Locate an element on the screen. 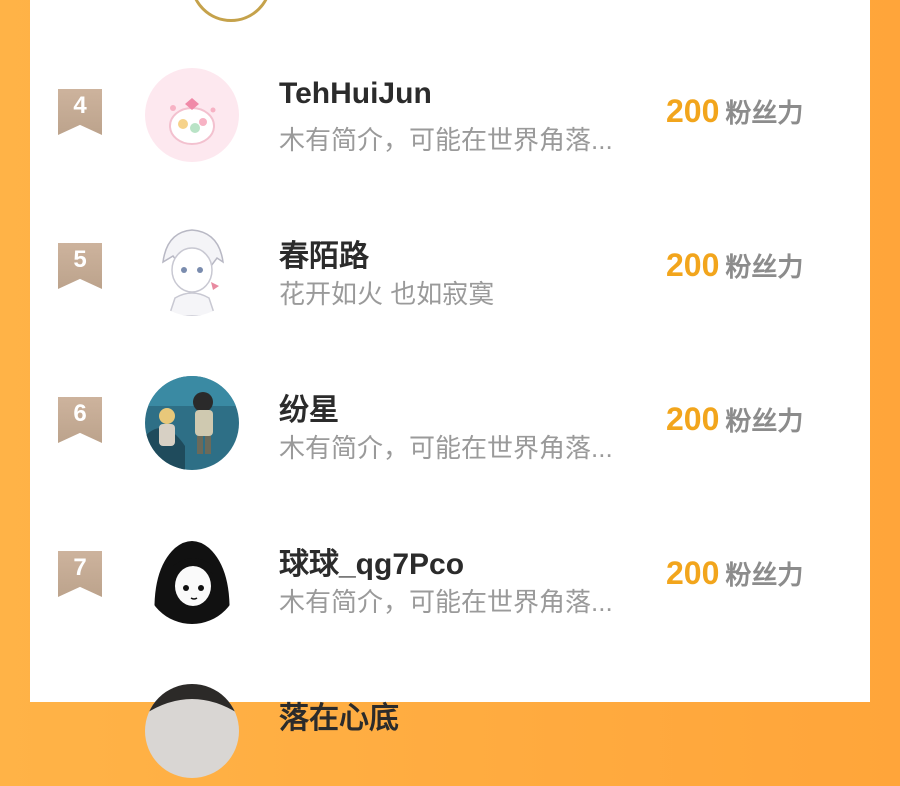 This screenshot has width=900, height=786. user-name: 纷星 is located at coordinates (309, 407).